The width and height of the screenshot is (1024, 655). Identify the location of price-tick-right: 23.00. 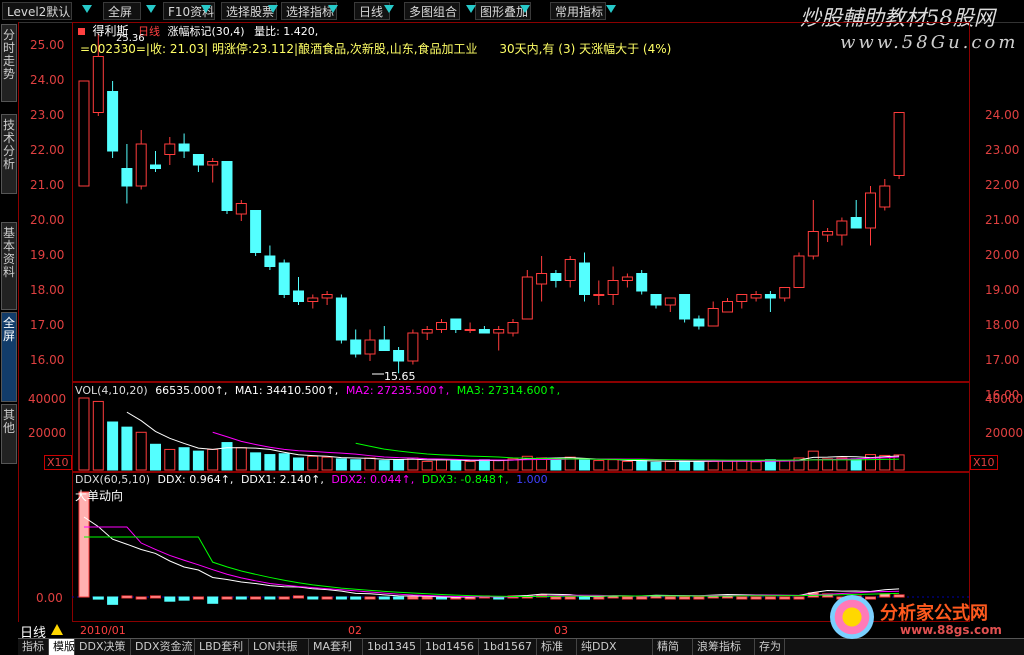
(1002, 150).